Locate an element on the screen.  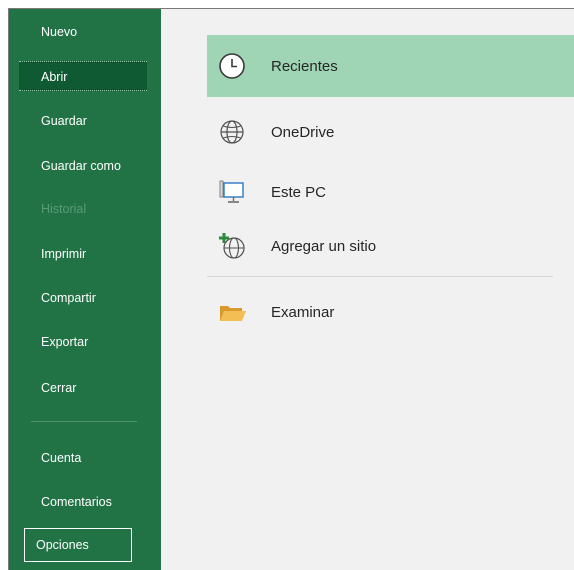
place-label: Agregar un sitio is located at coordinates (324, 246).